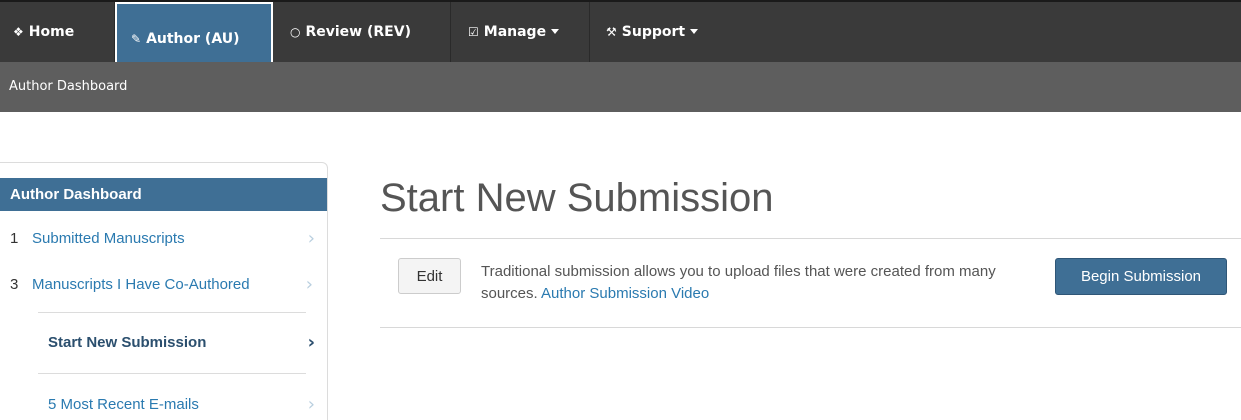 Image resolution: width=1241 pixels, height=420 pixels. Describe the element at coordinates (127, 342) in the screenshot. I see `sidebar-item-label: Start New Submission` at that location.